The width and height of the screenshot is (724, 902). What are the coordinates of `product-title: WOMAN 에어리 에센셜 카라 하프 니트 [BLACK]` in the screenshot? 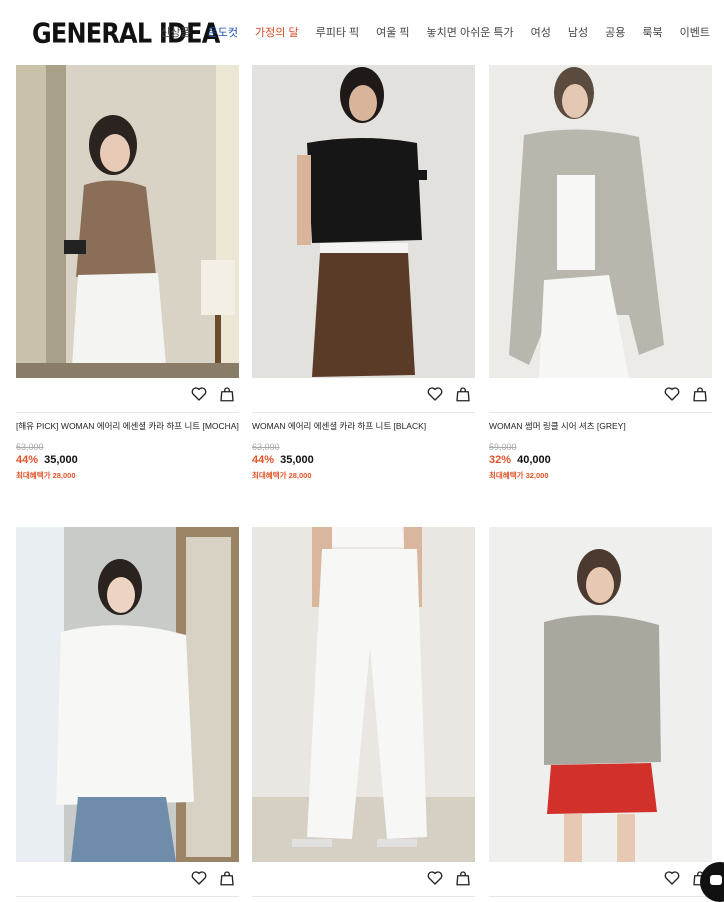 It's located at (363, 426).